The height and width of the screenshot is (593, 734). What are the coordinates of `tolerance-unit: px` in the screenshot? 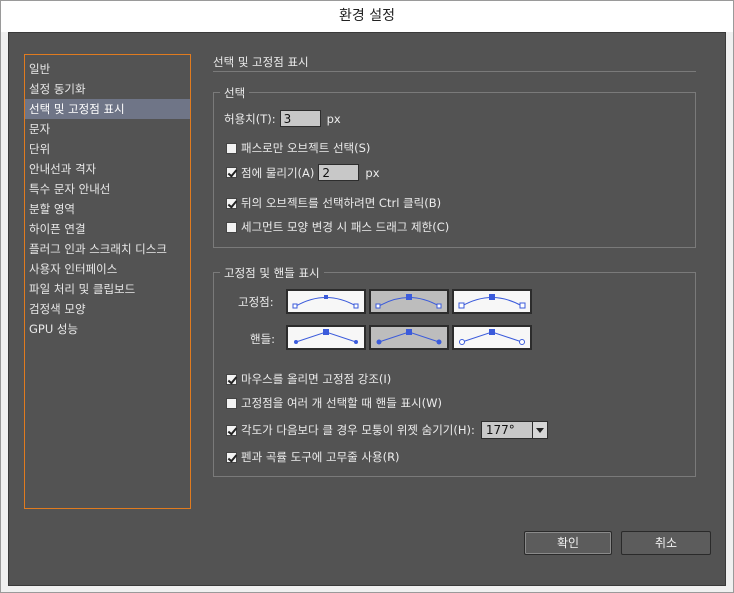 It's located at (333, 118).